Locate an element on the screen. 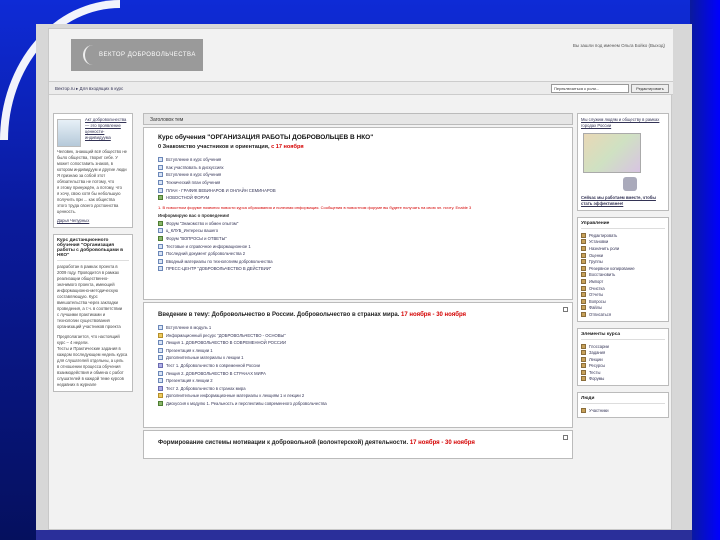 The width and height of the screenshot is (720, 540). slide-edge-glow is located at coordinates (705, 270).